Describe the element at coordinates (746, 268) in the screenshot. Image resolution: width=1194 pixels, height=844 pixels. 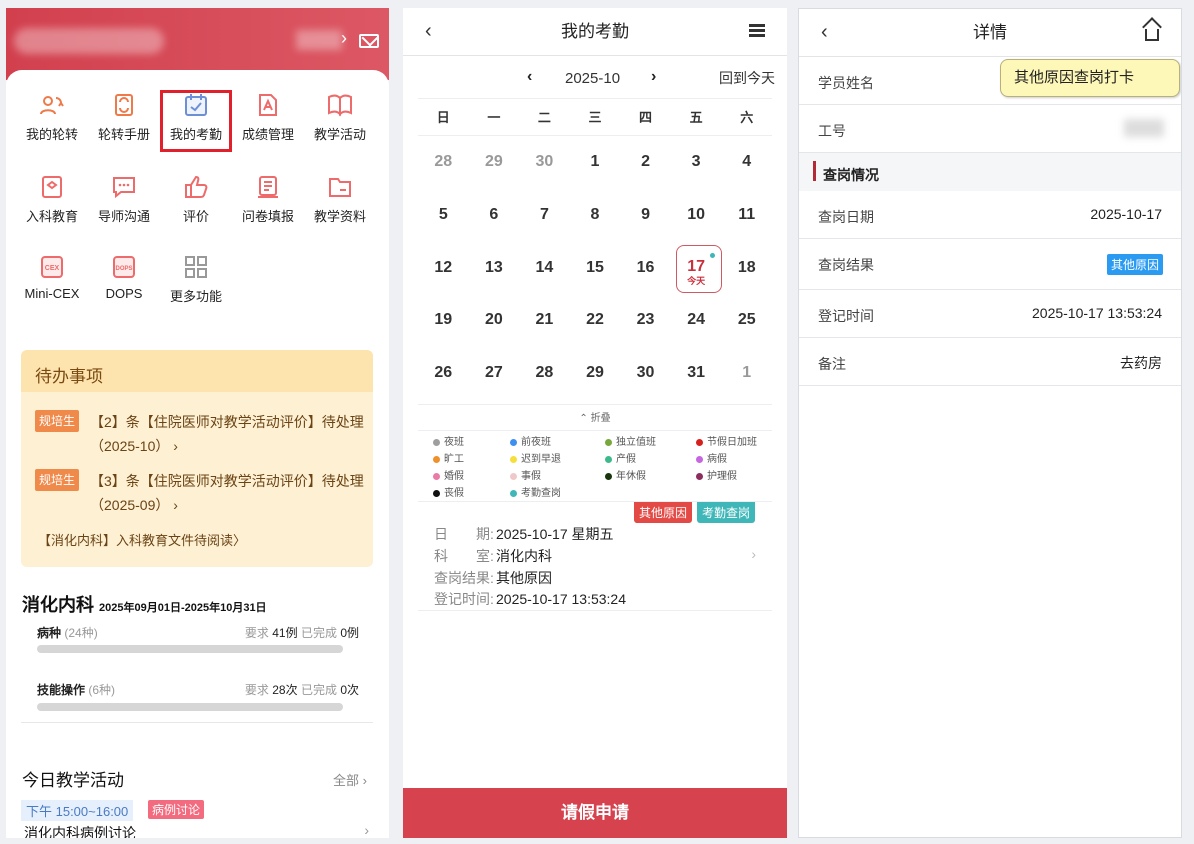
I see `calendar-day: 18` at that location.